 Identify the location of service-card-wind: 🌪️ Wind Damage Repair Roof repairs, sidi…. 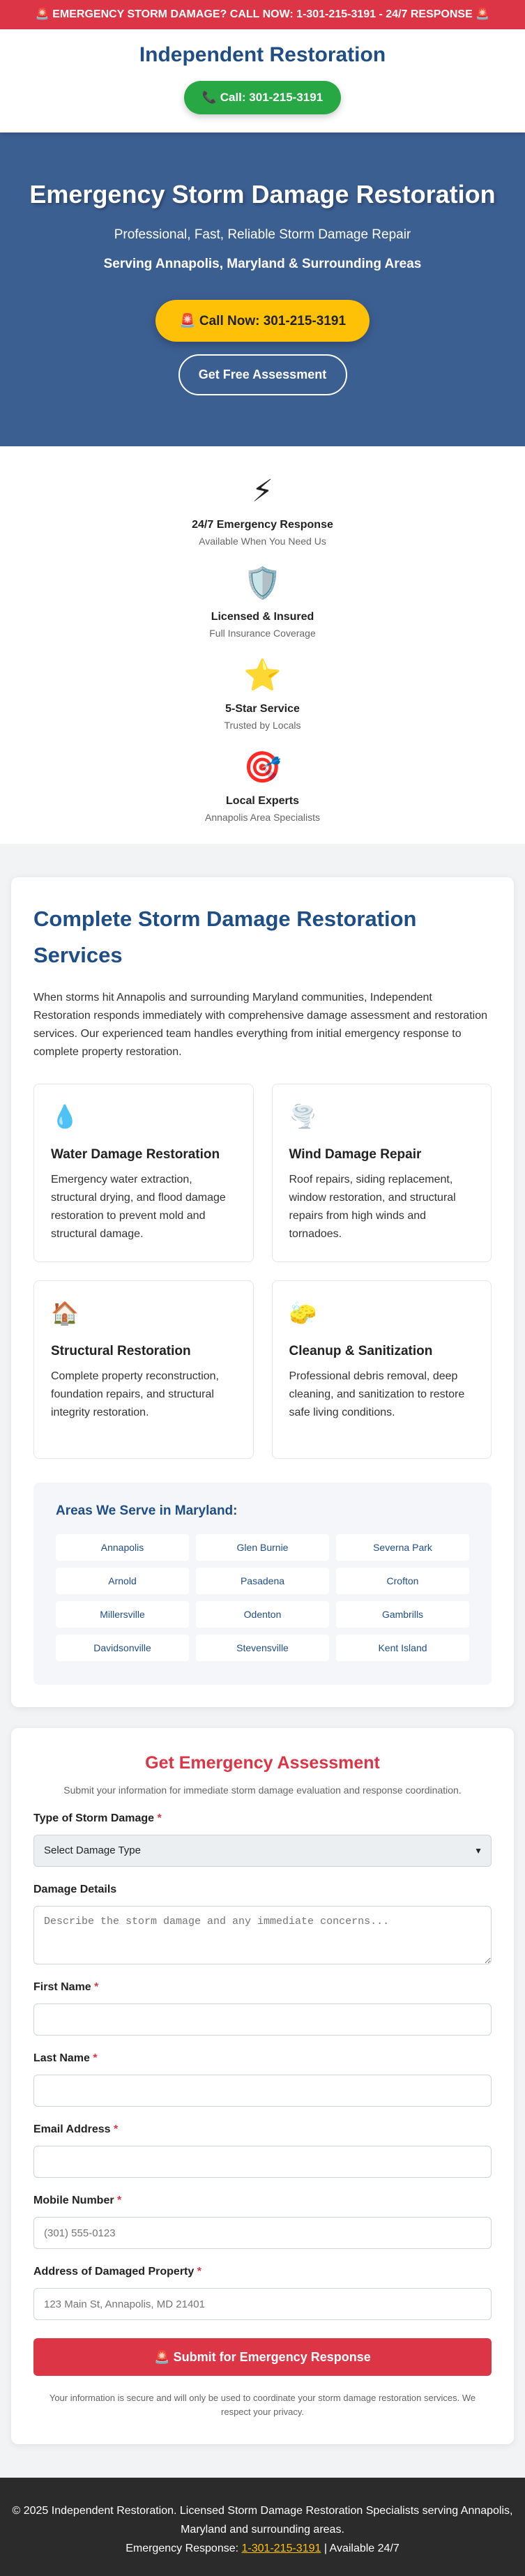
(382, 1173).